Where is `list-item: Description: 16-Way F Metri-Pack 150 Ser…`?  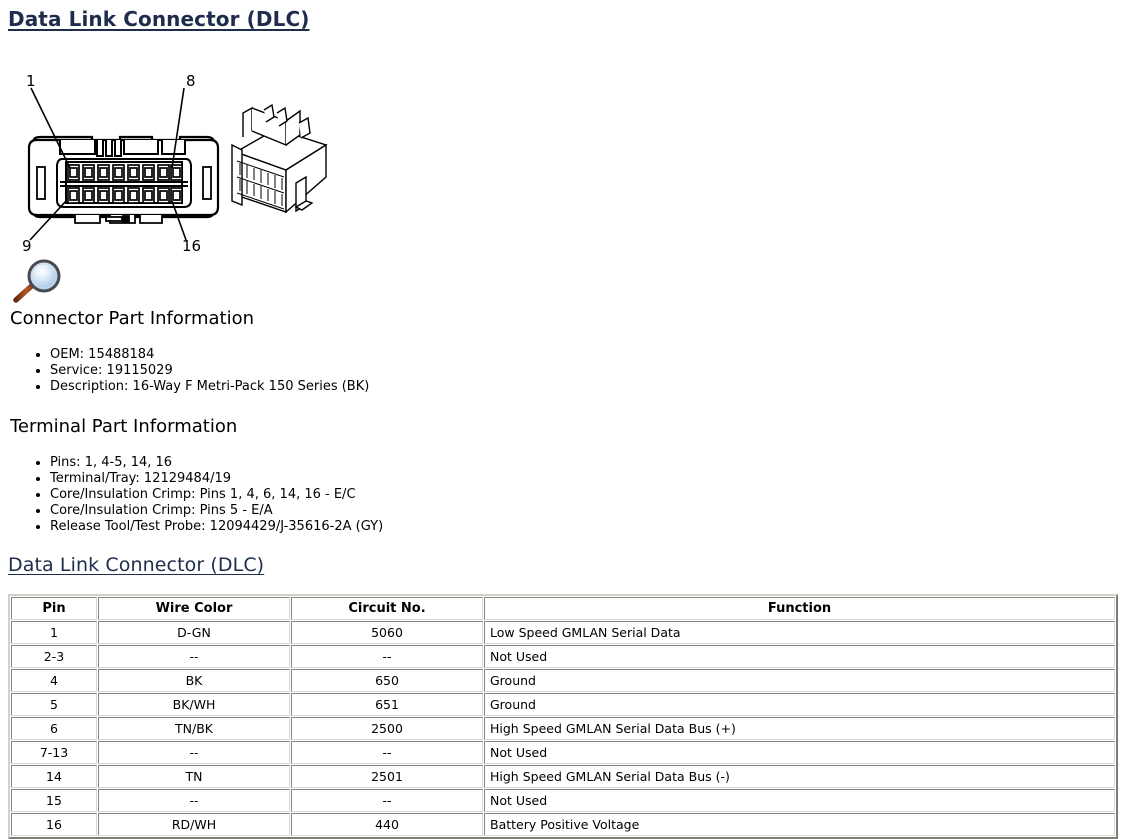
list-item: Description: 16-Way F Metri-Pack 150 Ser… is located at coordinates (209, 387).